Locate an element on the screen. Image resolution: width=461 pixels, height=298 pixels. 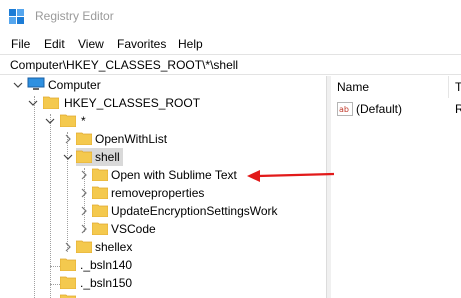
menu-help: Help is located at coordinates (190, 44).